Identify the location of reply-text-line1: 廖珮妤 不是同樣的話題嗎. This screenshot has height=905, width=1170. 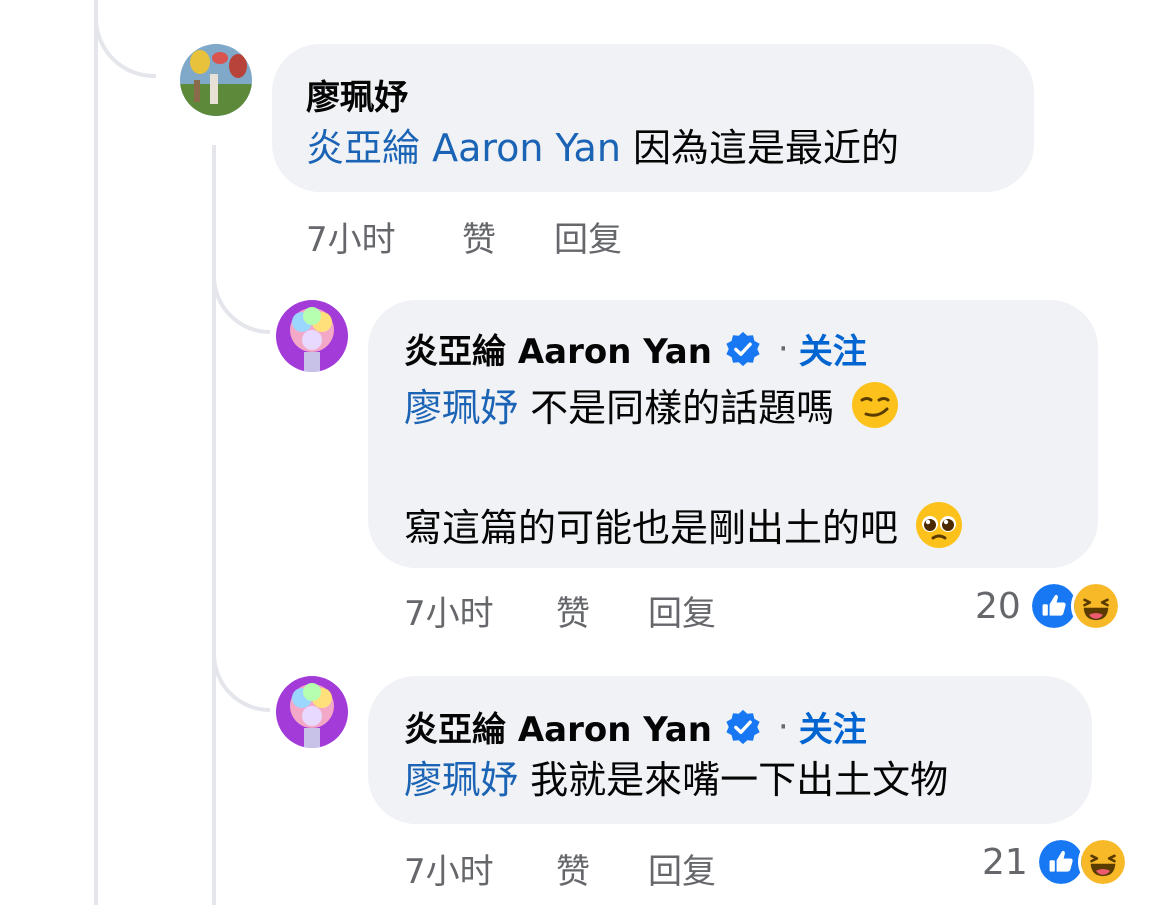
(652, 406).